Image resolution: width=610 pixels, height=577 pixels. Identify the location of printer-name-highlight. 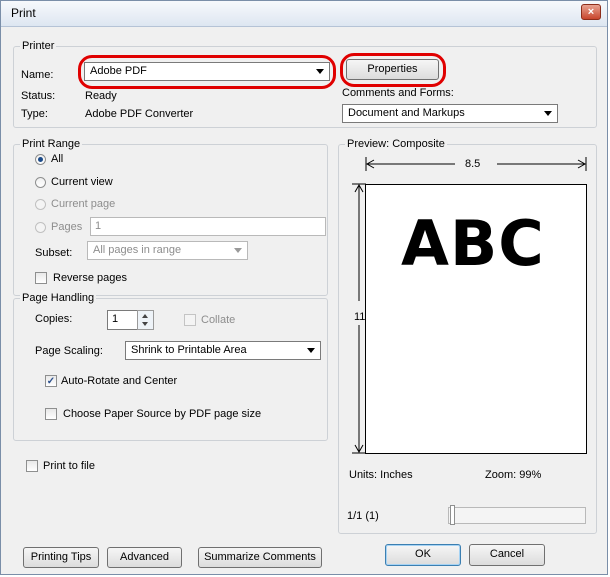
(207, 72).